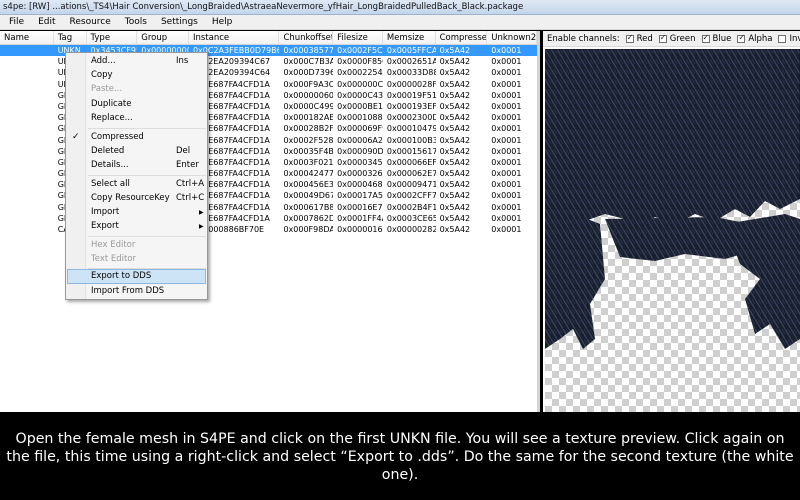 This screenshot has height=500, width=800. Describe the element at coordinates (179, 22) in the screenshot. I see `menu-settings: Settings` at that location.